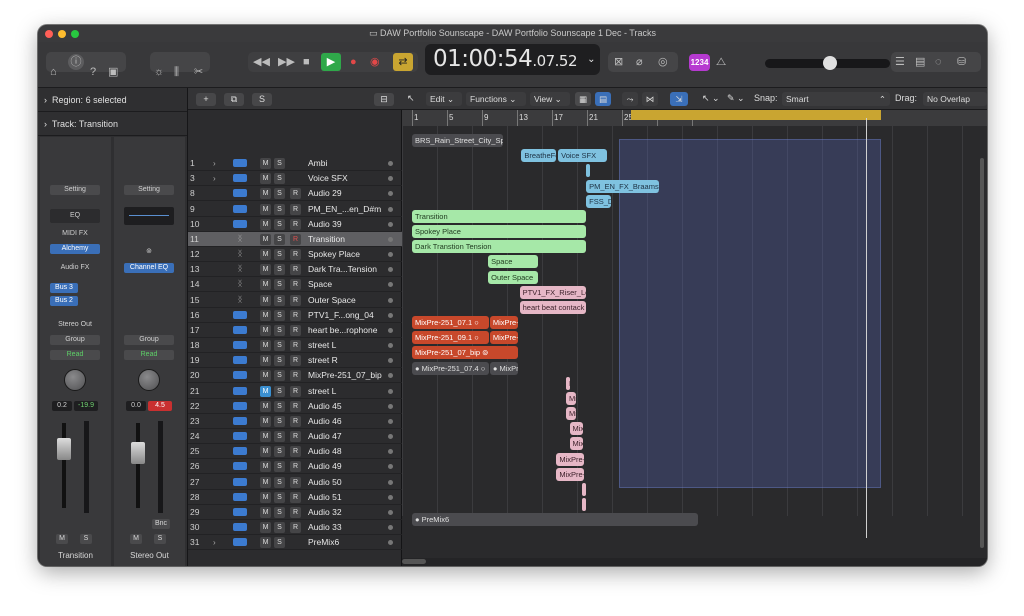 The height and width of the screenshot is (616, 1024). I want to click on region: MixPre-25, so click(503, 323).